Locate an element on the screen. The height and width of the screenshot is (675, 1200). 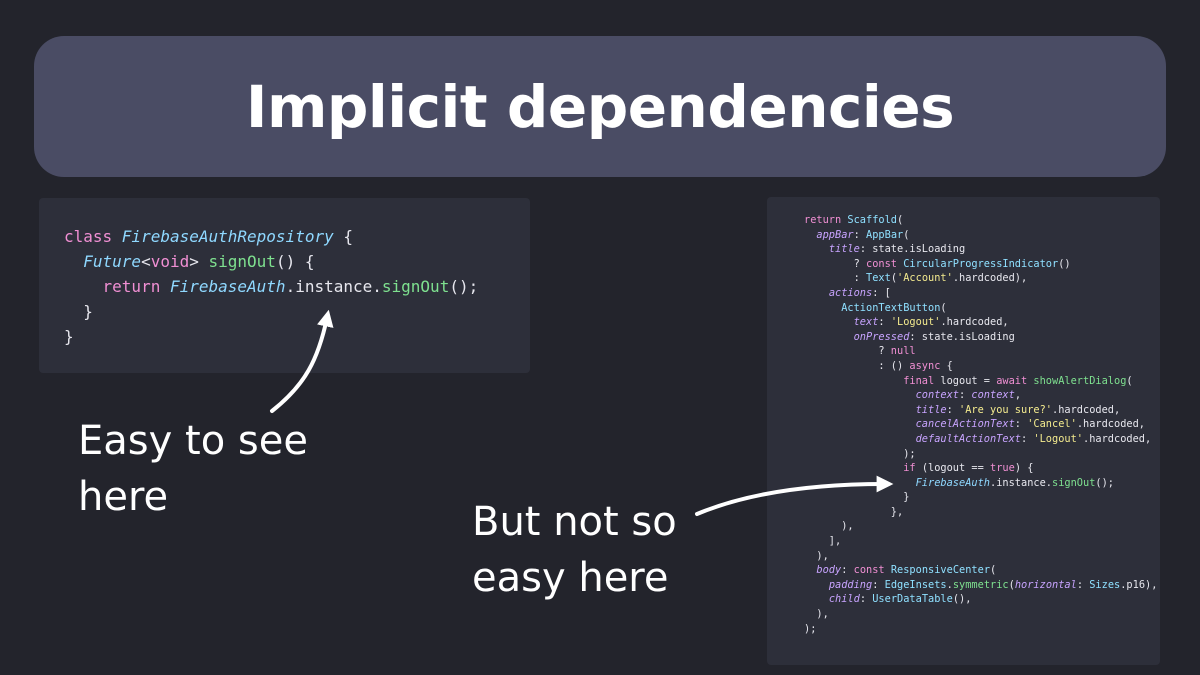
callout-not-easy-line2: easy here is located at coordinates (570, 578).